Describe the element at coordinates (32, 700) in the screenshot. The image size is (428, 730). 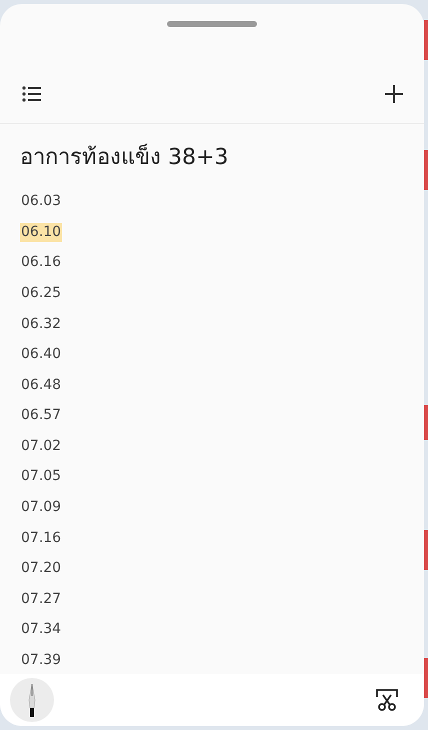
I see `pen-button` at that location.